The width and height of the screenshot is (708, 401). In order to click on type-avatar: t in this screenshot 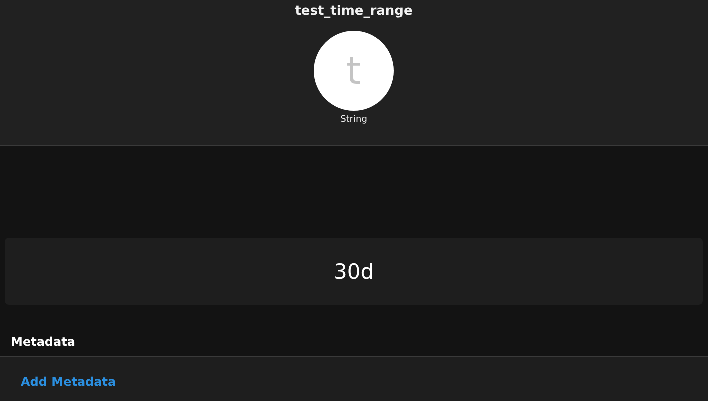, I will do `click(354, 71)`.